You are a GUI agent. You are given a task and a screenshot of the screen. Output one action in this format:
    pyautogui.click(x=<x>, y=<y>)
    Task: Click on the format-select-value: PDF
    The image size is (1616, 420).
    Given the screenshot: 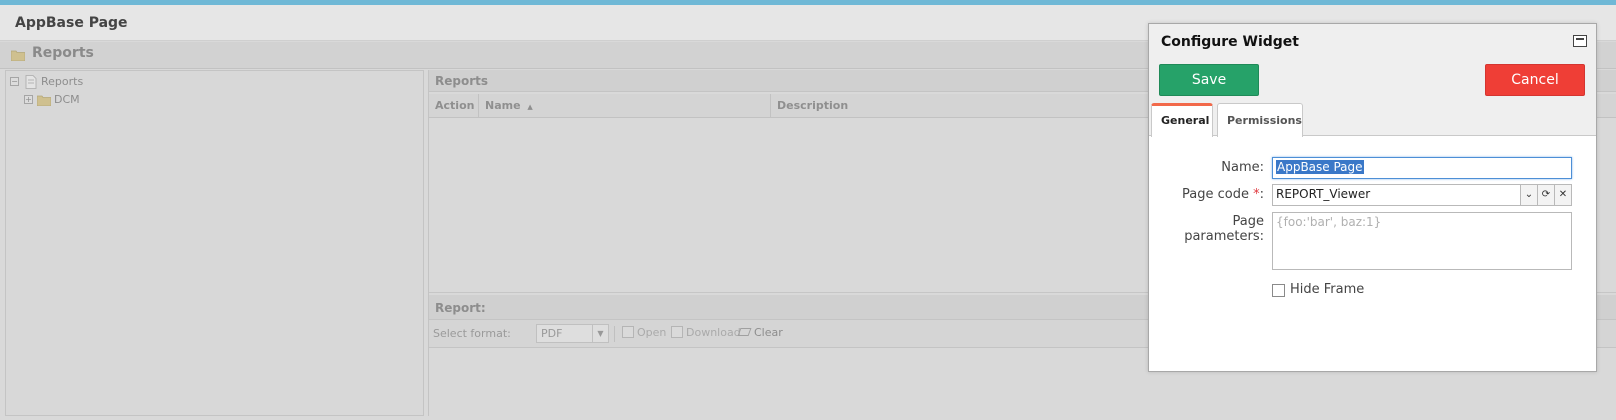 What is the action you would take?
    pyautogui.click(x=552, y=333)
    